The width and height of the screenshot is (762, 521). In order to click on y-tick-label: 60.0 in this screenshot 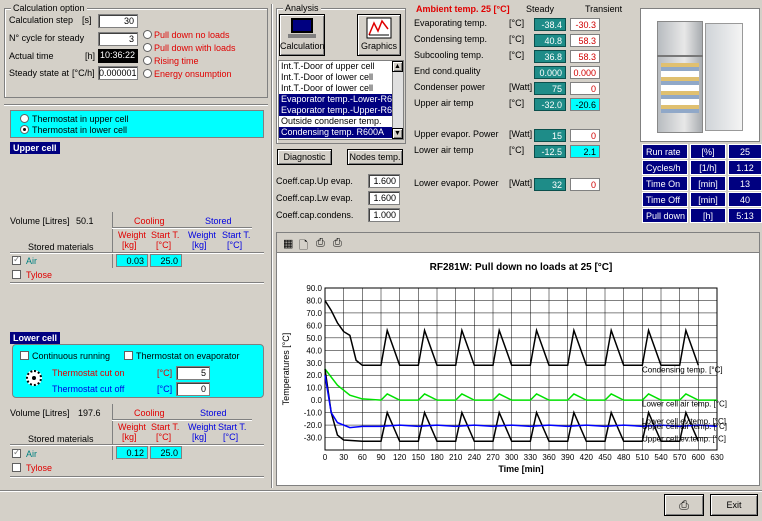, I will do `click(314, 325)`.